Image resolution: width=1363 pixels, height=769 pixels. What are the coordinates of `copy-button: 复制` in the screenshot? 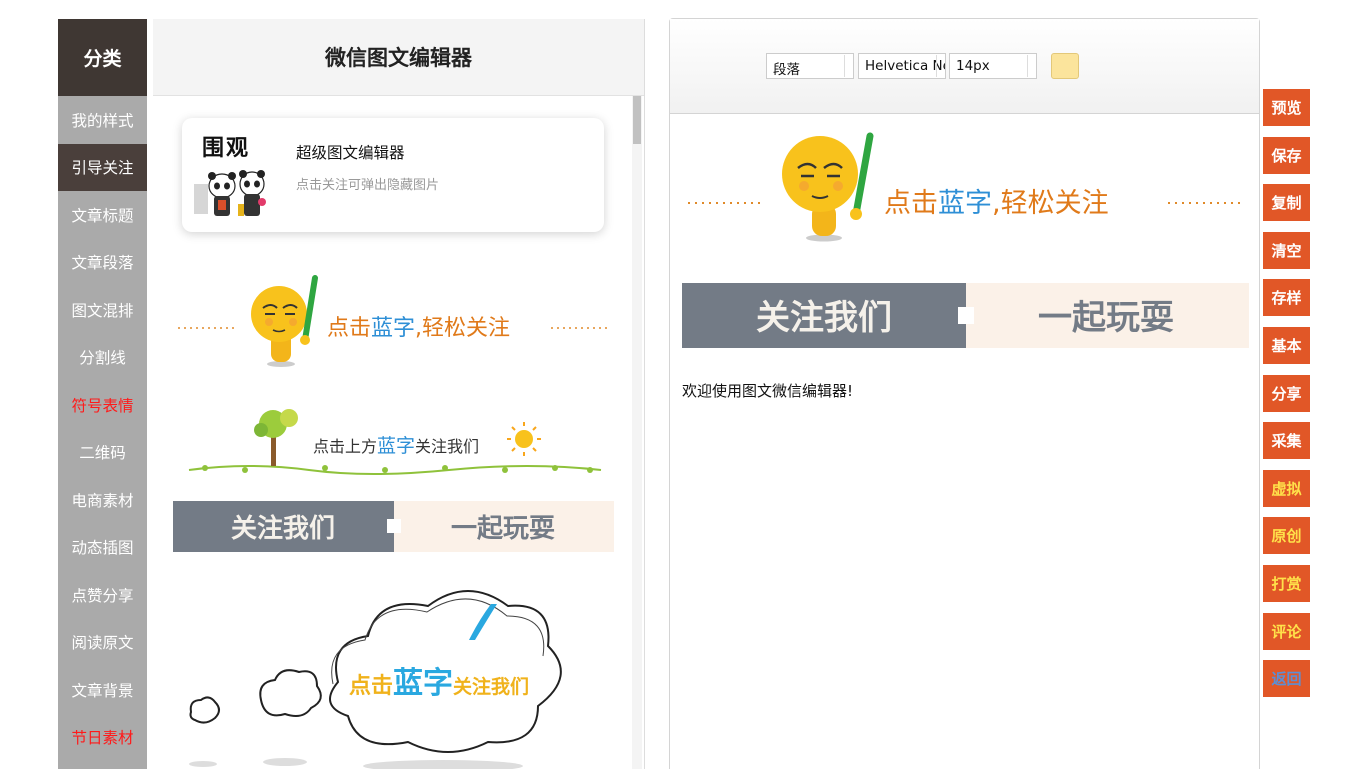 It's located at (1286, 203).